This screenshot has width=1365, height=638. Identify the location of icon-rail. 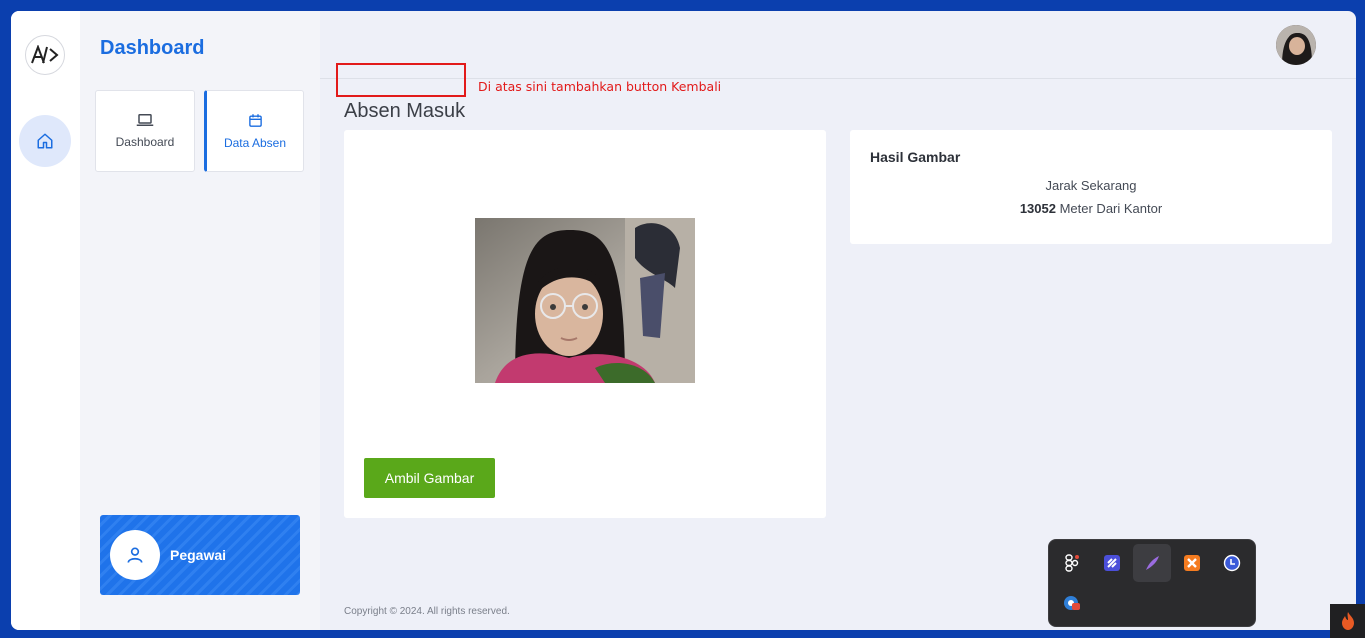
(45, 320).